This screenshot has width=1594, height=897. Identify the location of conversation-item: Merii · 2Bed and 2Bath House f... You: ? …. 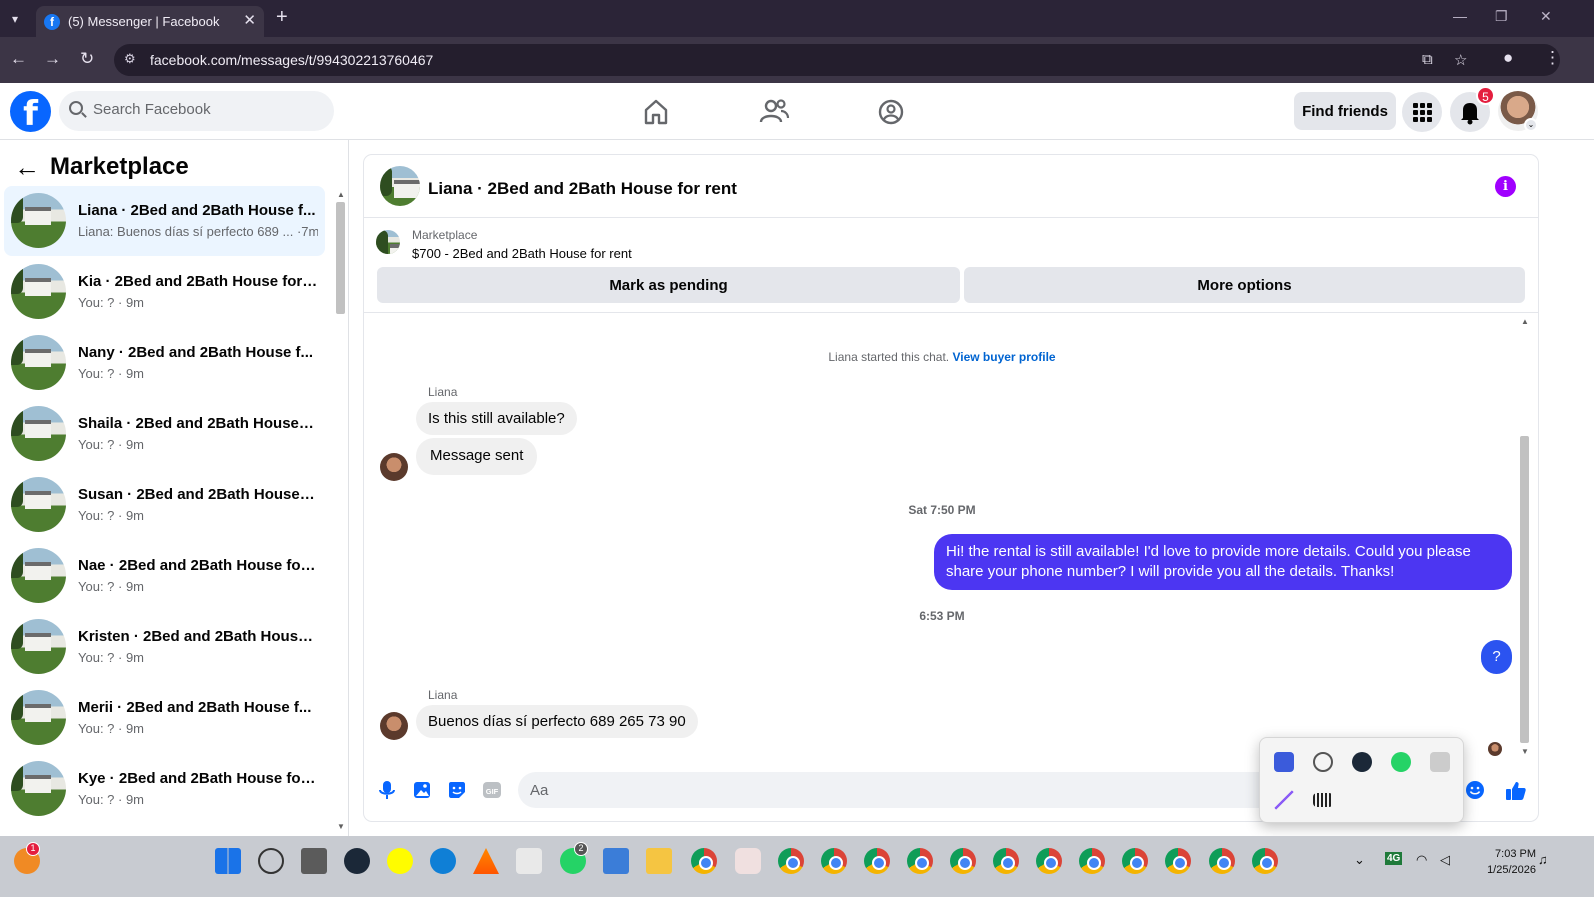
(164, 718).